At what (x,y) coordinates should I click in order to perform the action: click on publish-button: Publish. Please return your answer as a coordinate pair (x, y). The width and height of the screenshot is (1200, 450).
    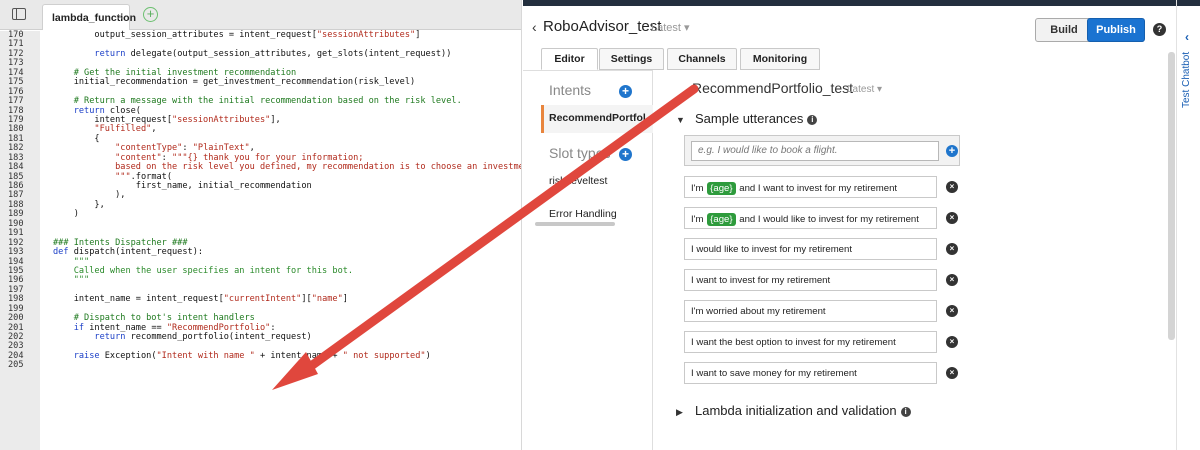
    Looking at the image, I should click on (1116, 30).